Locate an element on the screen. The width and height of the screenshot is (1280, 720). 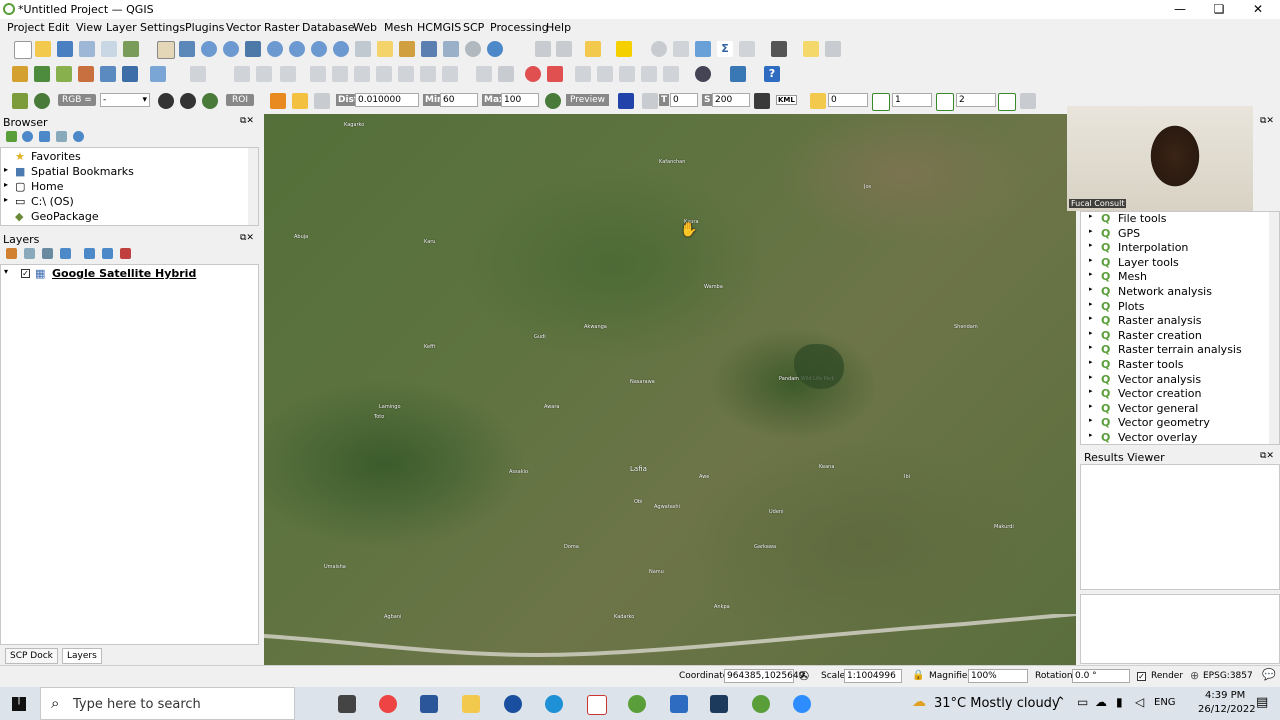
scp-zoom-icon is located at coordinates (42, 101).